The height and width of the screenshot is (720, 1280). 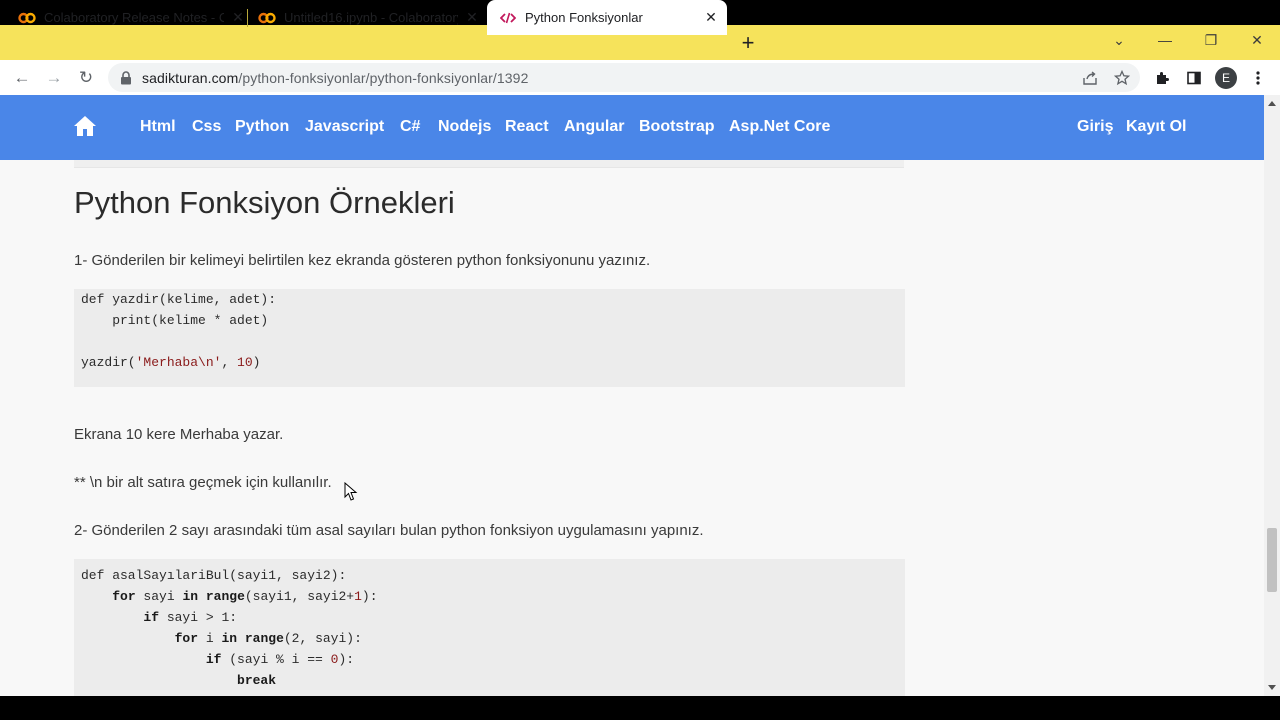 I want to click on code-icon, so click(x=508, y=18).